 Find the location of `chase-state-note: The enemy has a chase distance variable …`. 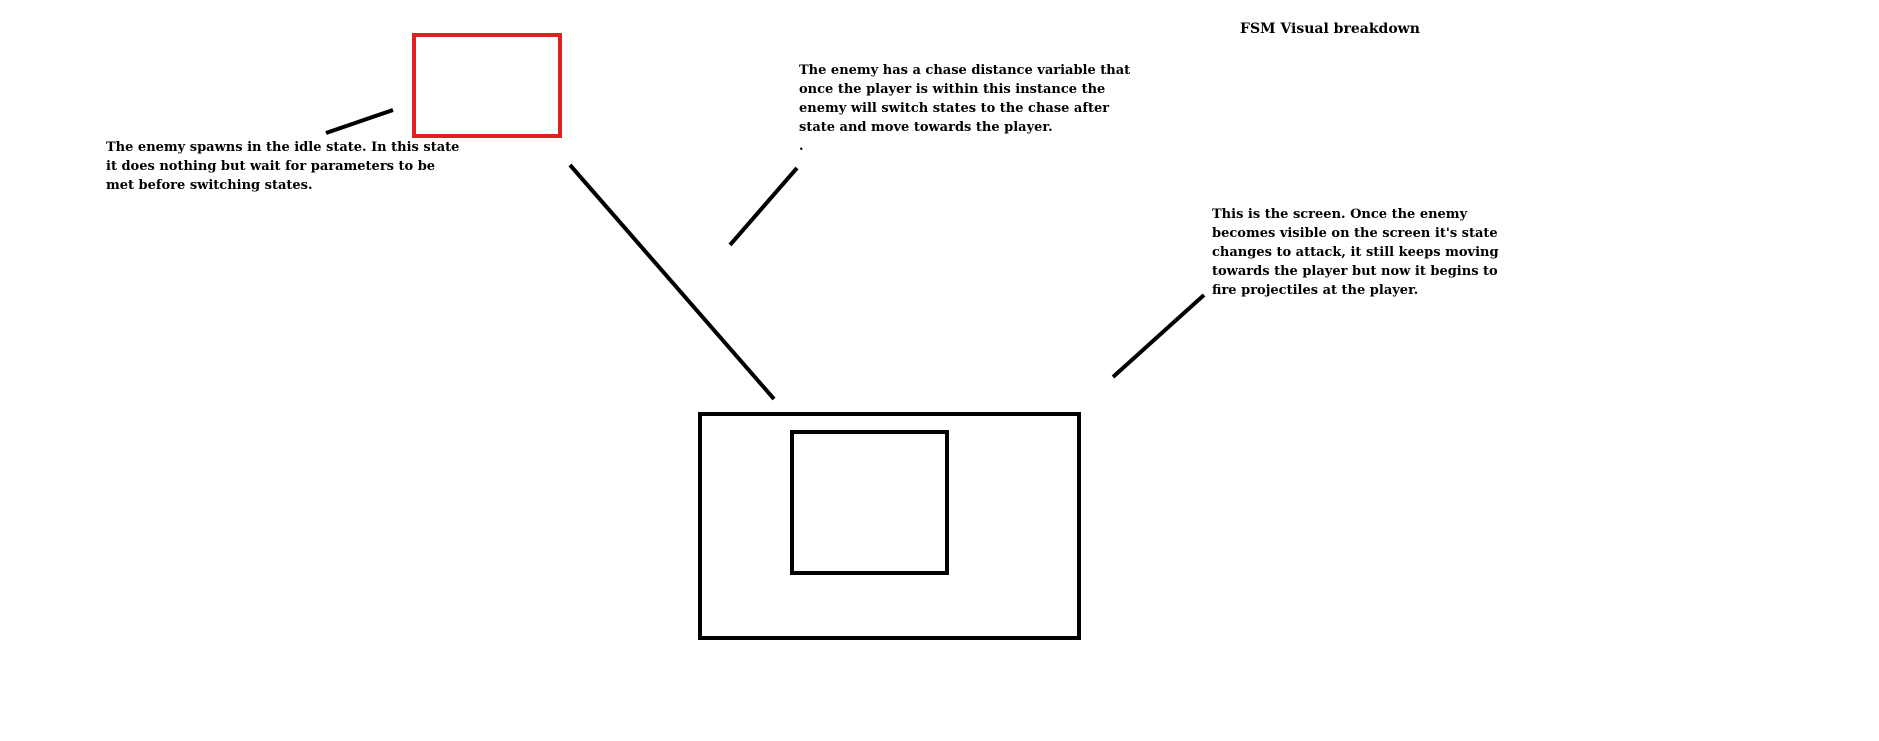

chase-state-note: The enemy has a chase distance variable … is located at coordinates (964, 108).